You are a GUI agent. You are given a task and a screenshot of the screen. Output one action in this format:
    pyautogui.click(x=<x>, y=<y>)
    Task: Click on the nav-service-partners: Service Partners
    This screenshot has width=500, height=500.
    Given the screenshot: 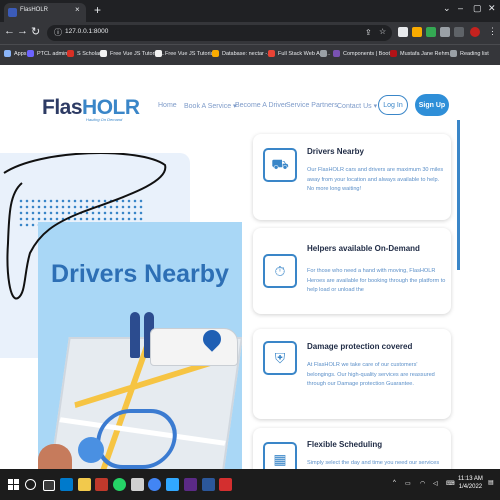 What is the action you would take?
    pyautogui.click(x=312, y=105)
    